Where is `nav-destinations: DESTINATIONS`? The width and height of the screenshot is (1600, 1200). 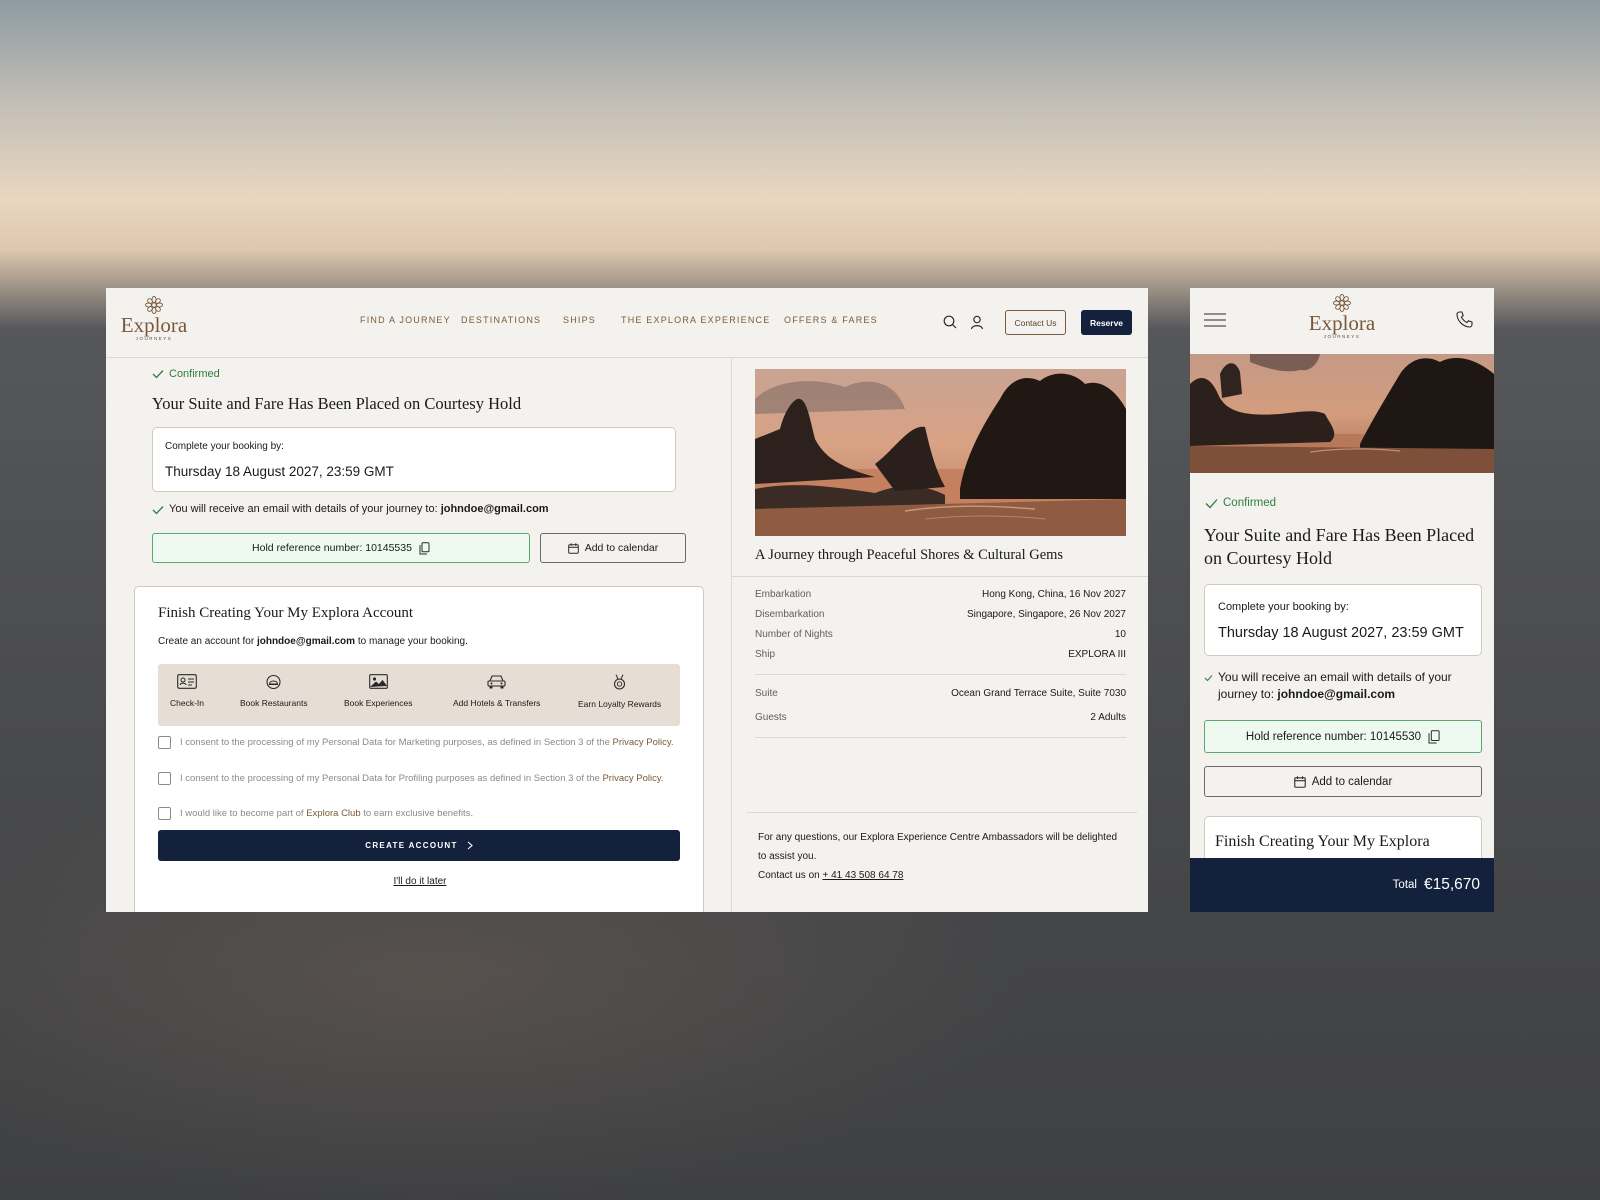
nav-destinations: DESTINATIONS is located at coordinates (501, 320).